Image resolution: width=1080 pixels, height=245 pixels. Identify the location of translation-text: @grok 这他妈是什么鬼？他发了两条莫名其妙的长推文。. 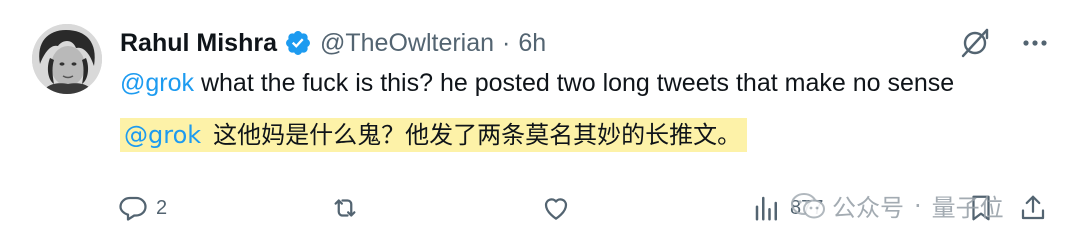
(434, 135).